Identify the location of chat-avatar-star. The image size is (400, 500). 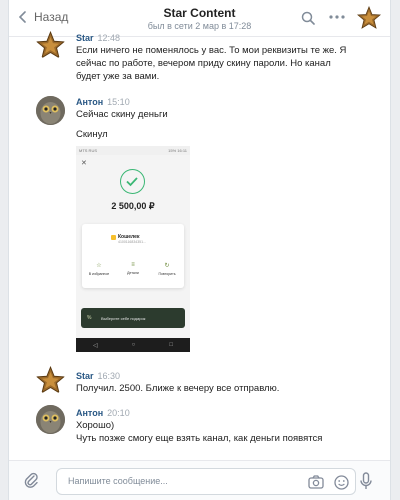
(369, 18).